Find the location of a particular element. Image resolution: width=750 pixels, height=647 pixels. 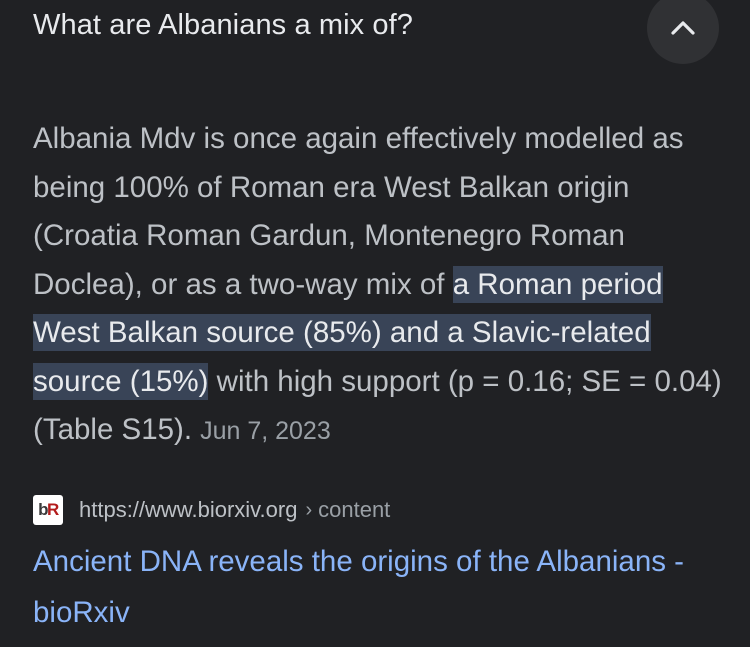

source-citation: bR https://www.biorxiv.org › content is located at coordinates (211, 510).